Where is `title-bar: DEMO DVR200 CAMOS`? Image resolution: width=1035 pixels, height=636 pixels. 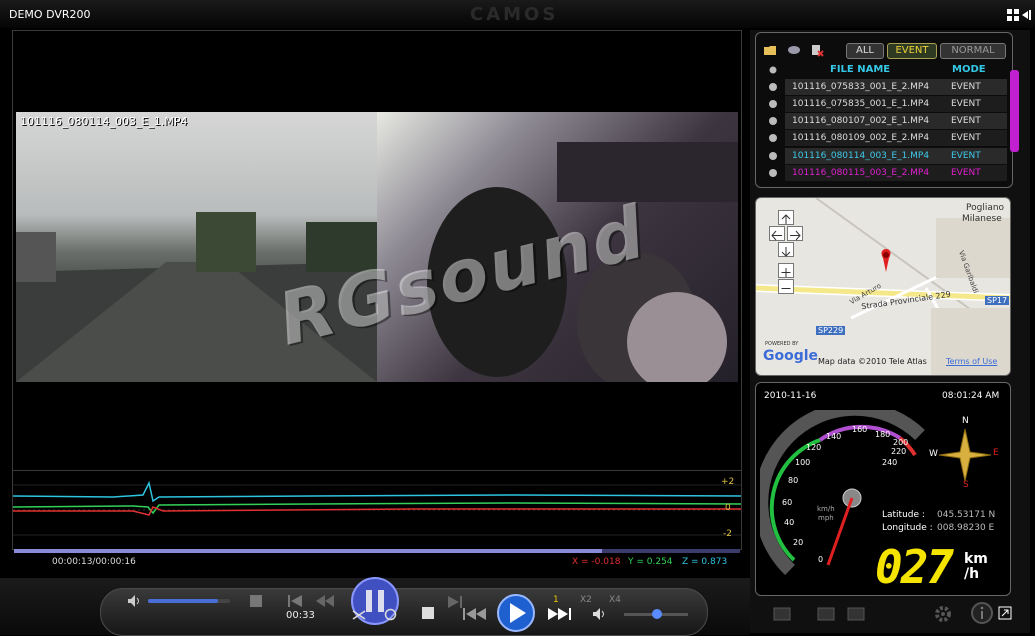 title-bar: DEMO DVR200 CAMOS is located at coordinates (517, 14).